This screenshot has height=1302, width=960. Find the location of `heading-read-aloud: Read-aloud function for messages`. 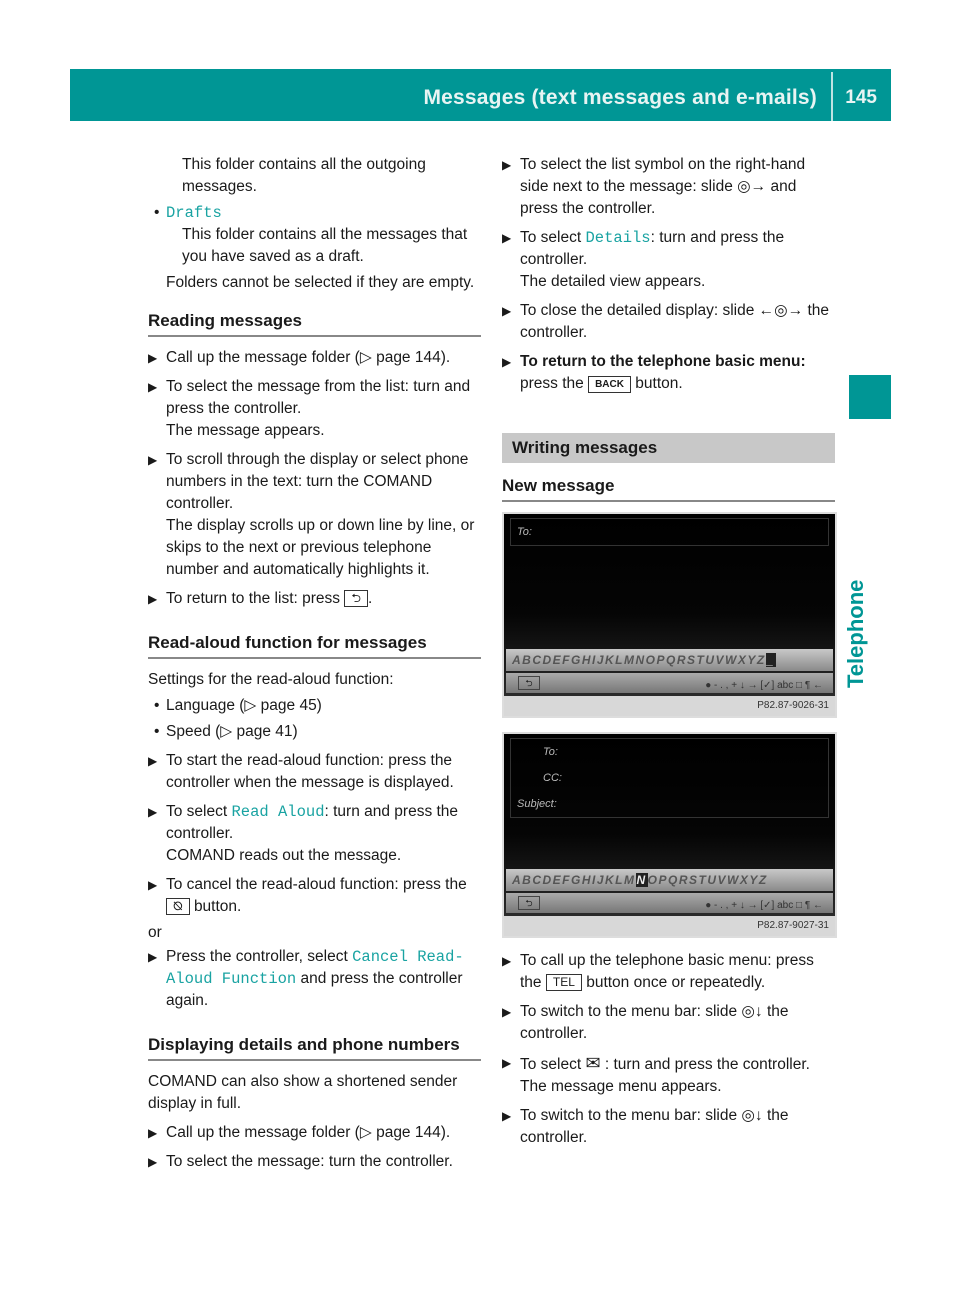

heading-read-aloud: Read-aloud function for messages is located at coordinates (314, 645).